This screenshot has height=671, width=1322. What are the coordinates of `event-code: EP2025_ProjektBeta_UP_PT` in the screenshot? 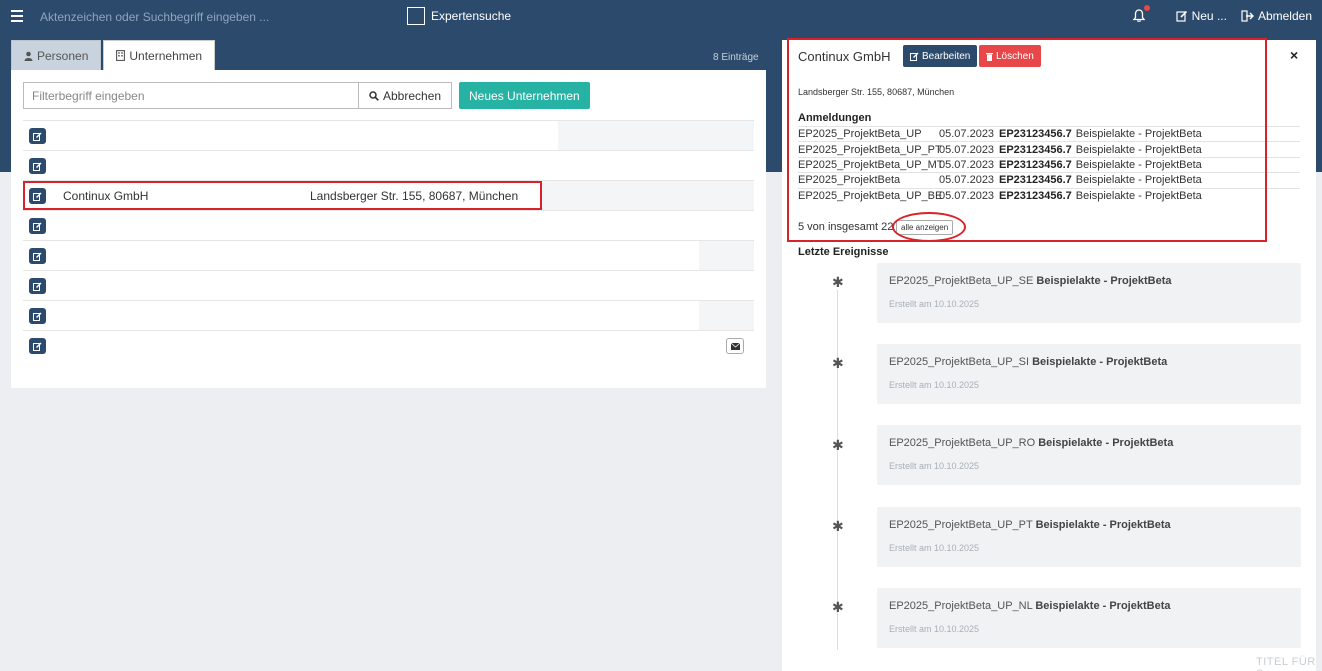 It's located at (961, 525).